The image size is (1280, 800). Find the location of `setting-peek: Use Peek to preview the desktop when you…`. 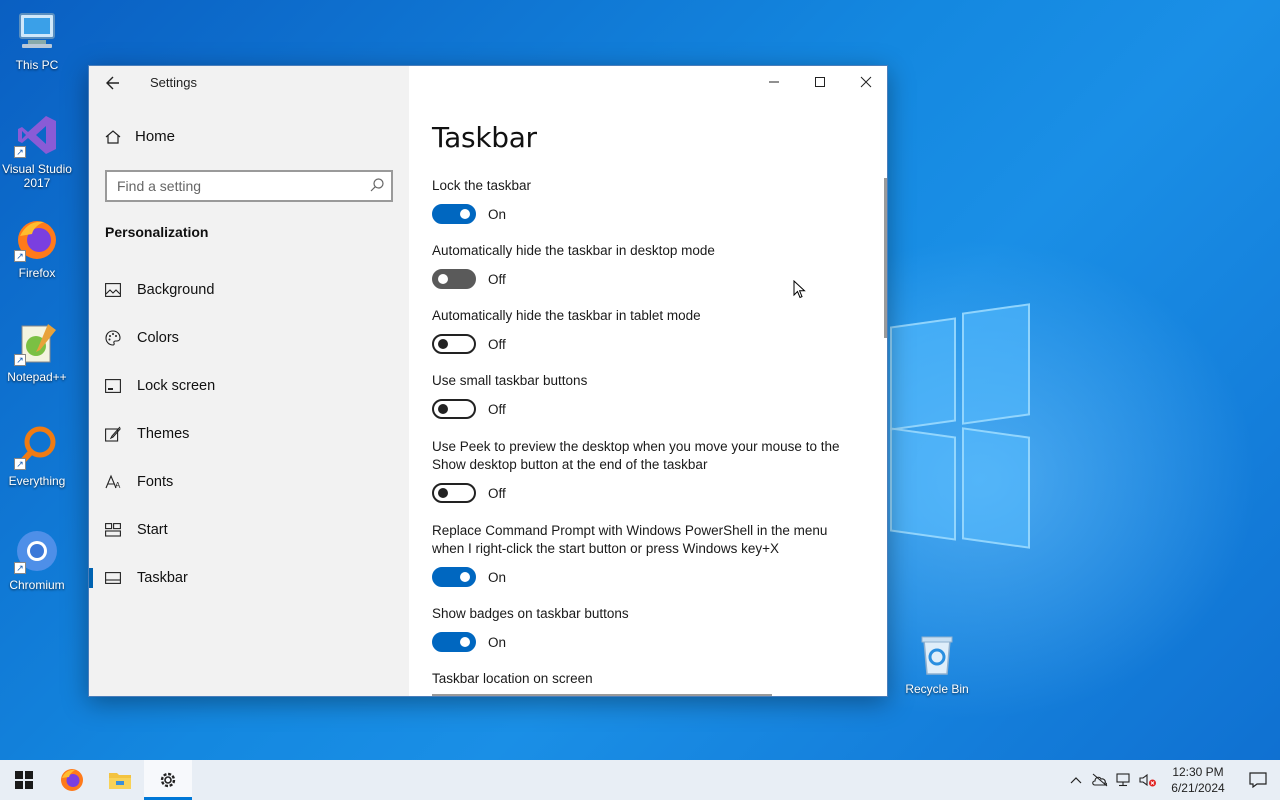

setting-peek: Use Peek to preview the desktop when you… is located at coordinates (647, 470).